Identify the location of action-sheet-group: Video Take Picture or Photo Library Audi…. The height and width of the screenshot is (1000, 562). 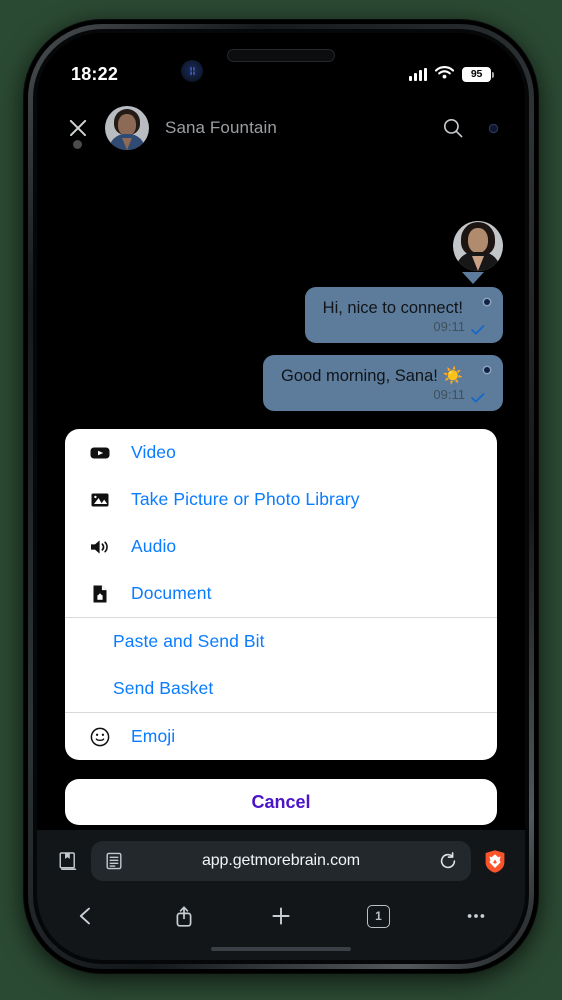
(281, 523).